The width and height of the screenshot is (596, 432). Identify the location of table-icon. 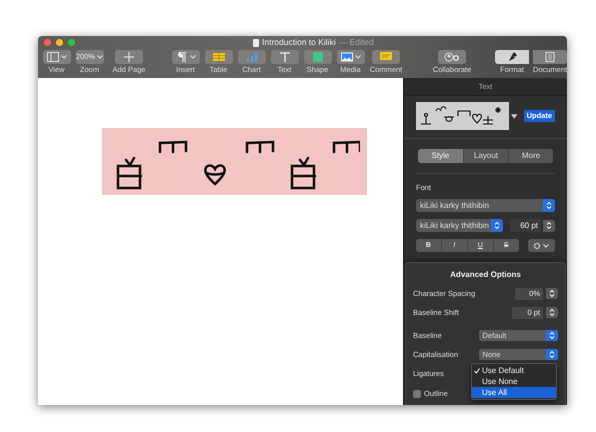
(218, 57).